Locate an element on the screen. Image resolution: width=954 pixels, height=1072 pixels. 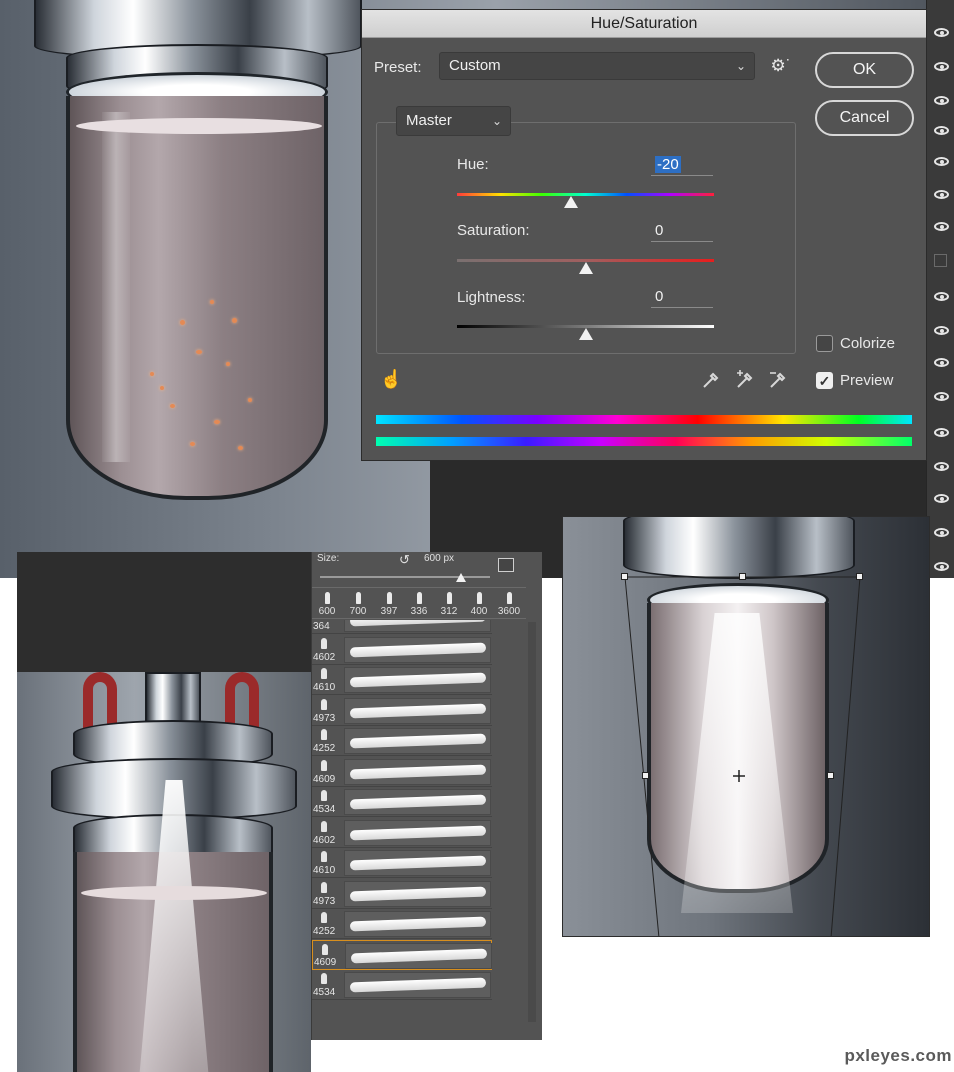
new-brush-icon is located at coordinates (506, 565).